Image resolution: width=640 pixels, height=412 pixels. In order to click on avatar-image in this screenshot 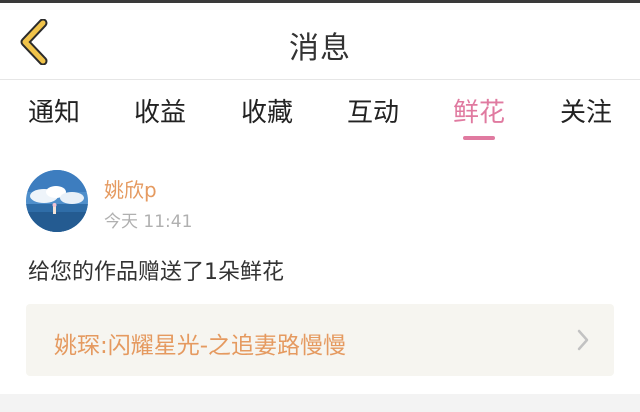, I will do `click(57, 201)`.